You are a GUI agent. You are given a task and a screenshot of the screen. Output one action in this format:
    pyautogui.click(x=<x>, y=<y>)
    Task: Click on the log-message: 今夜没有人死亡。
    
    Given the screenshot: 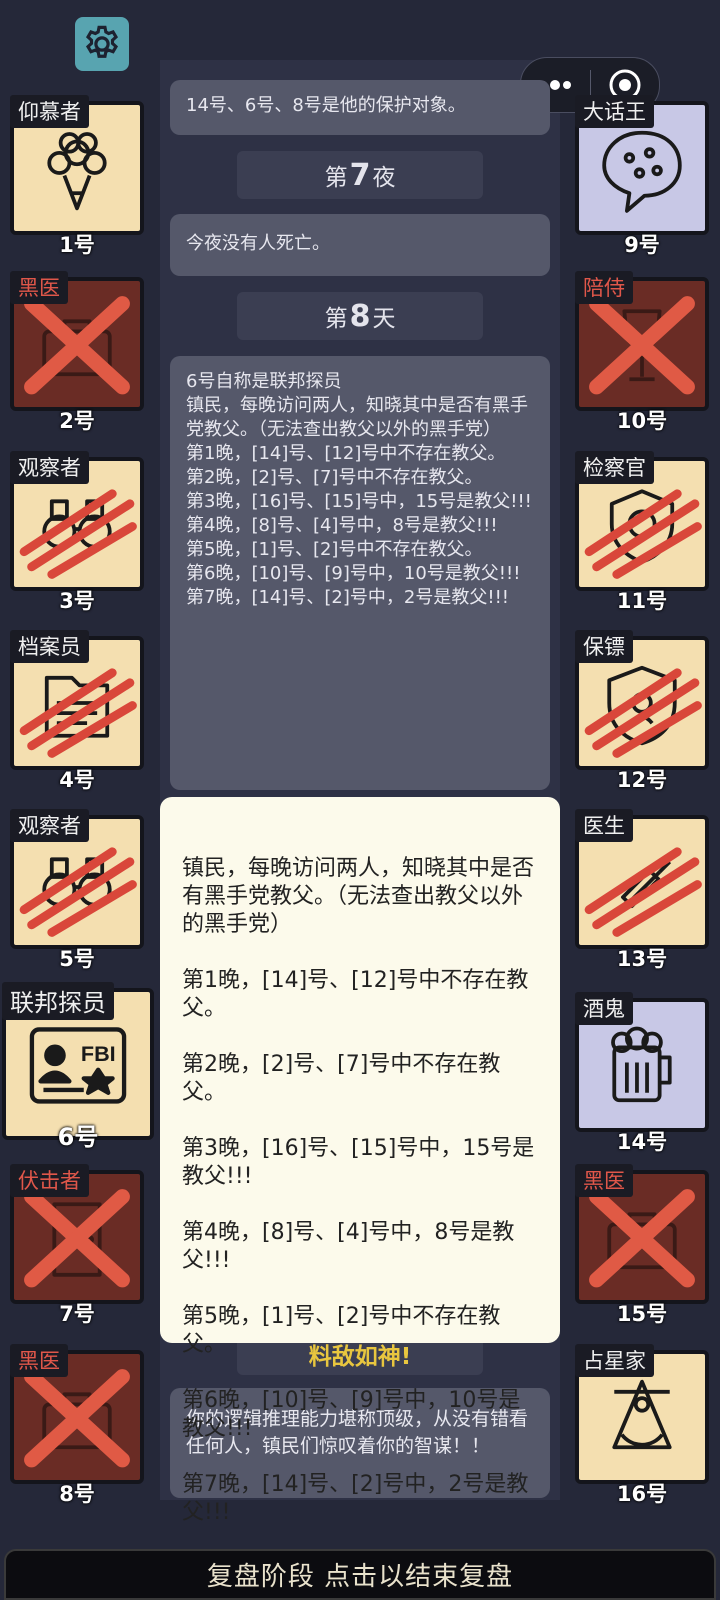 What is the action you would take?
    pyautogui.click(x=360, y=245)
    